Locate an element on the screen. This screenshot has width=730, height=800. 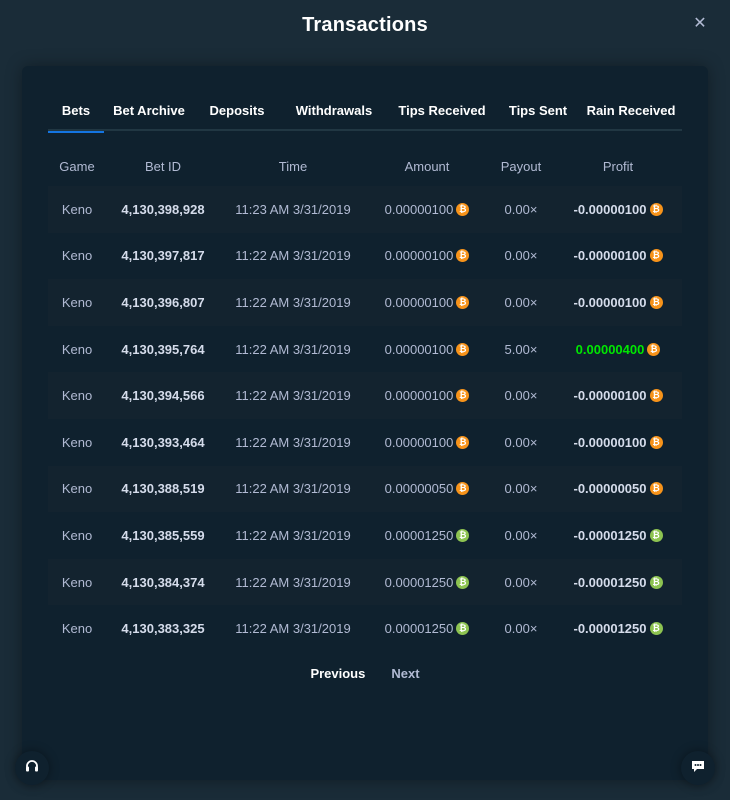
previous-button: Previous is located at coordinates (337, 673).